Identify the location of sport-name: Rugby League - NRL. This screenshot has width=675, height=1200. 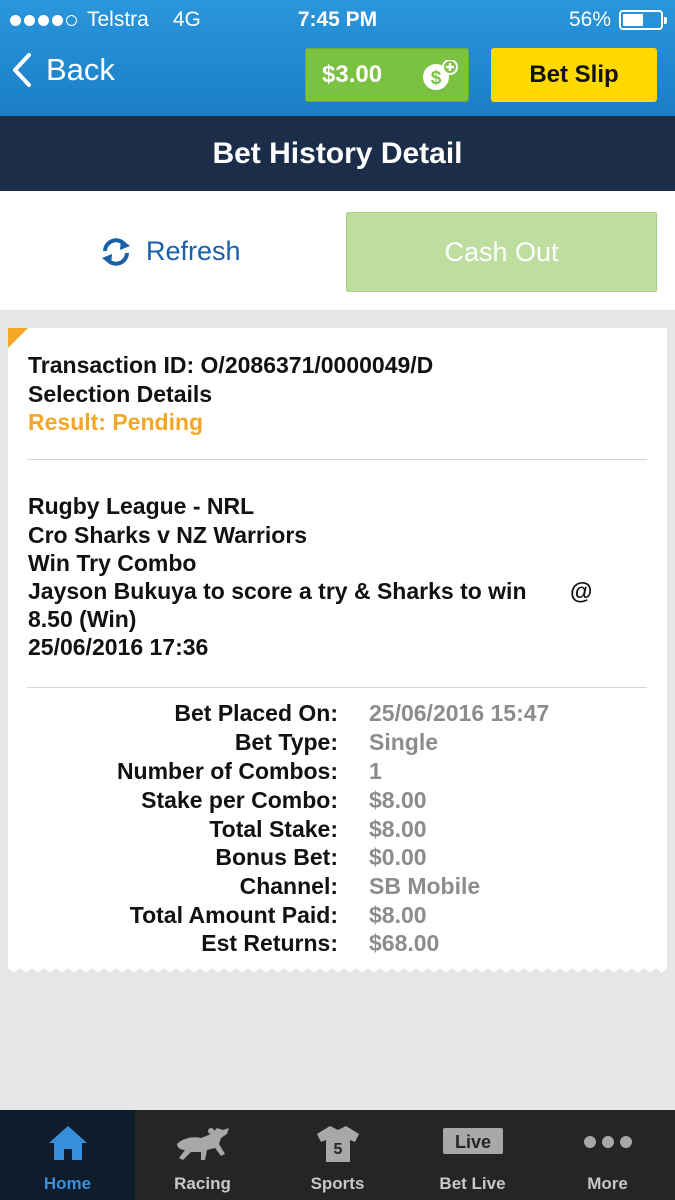
(141, 506).